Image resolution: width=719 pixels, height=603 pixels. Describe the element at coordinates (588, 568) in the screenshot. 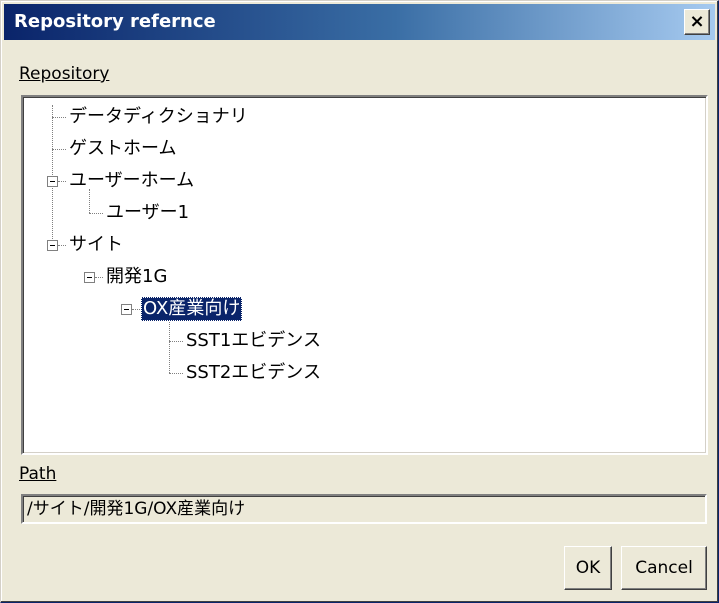

I see `ok-button: OK` at that location.